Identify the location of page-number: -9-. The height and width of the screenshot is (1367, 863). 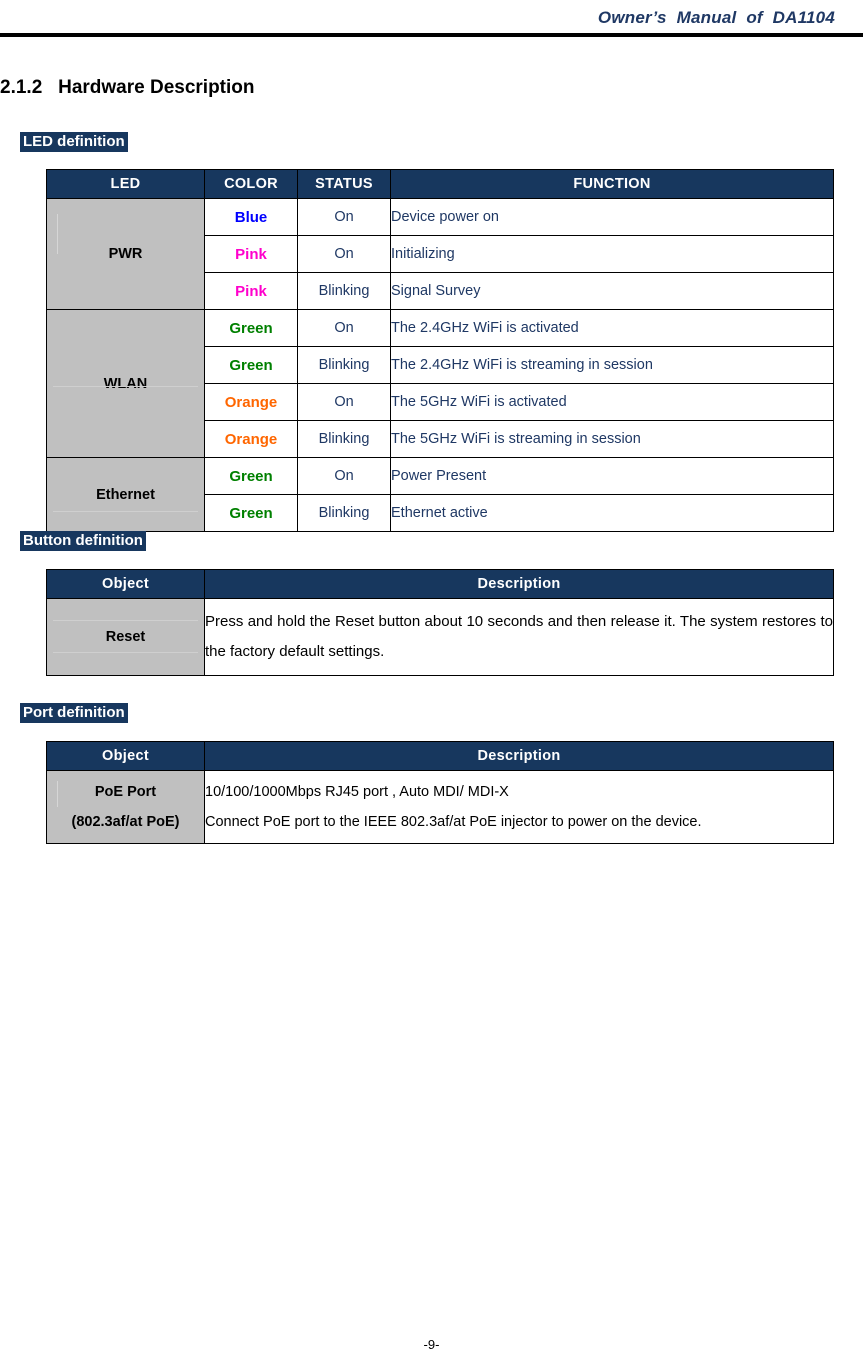
(431, 1344).